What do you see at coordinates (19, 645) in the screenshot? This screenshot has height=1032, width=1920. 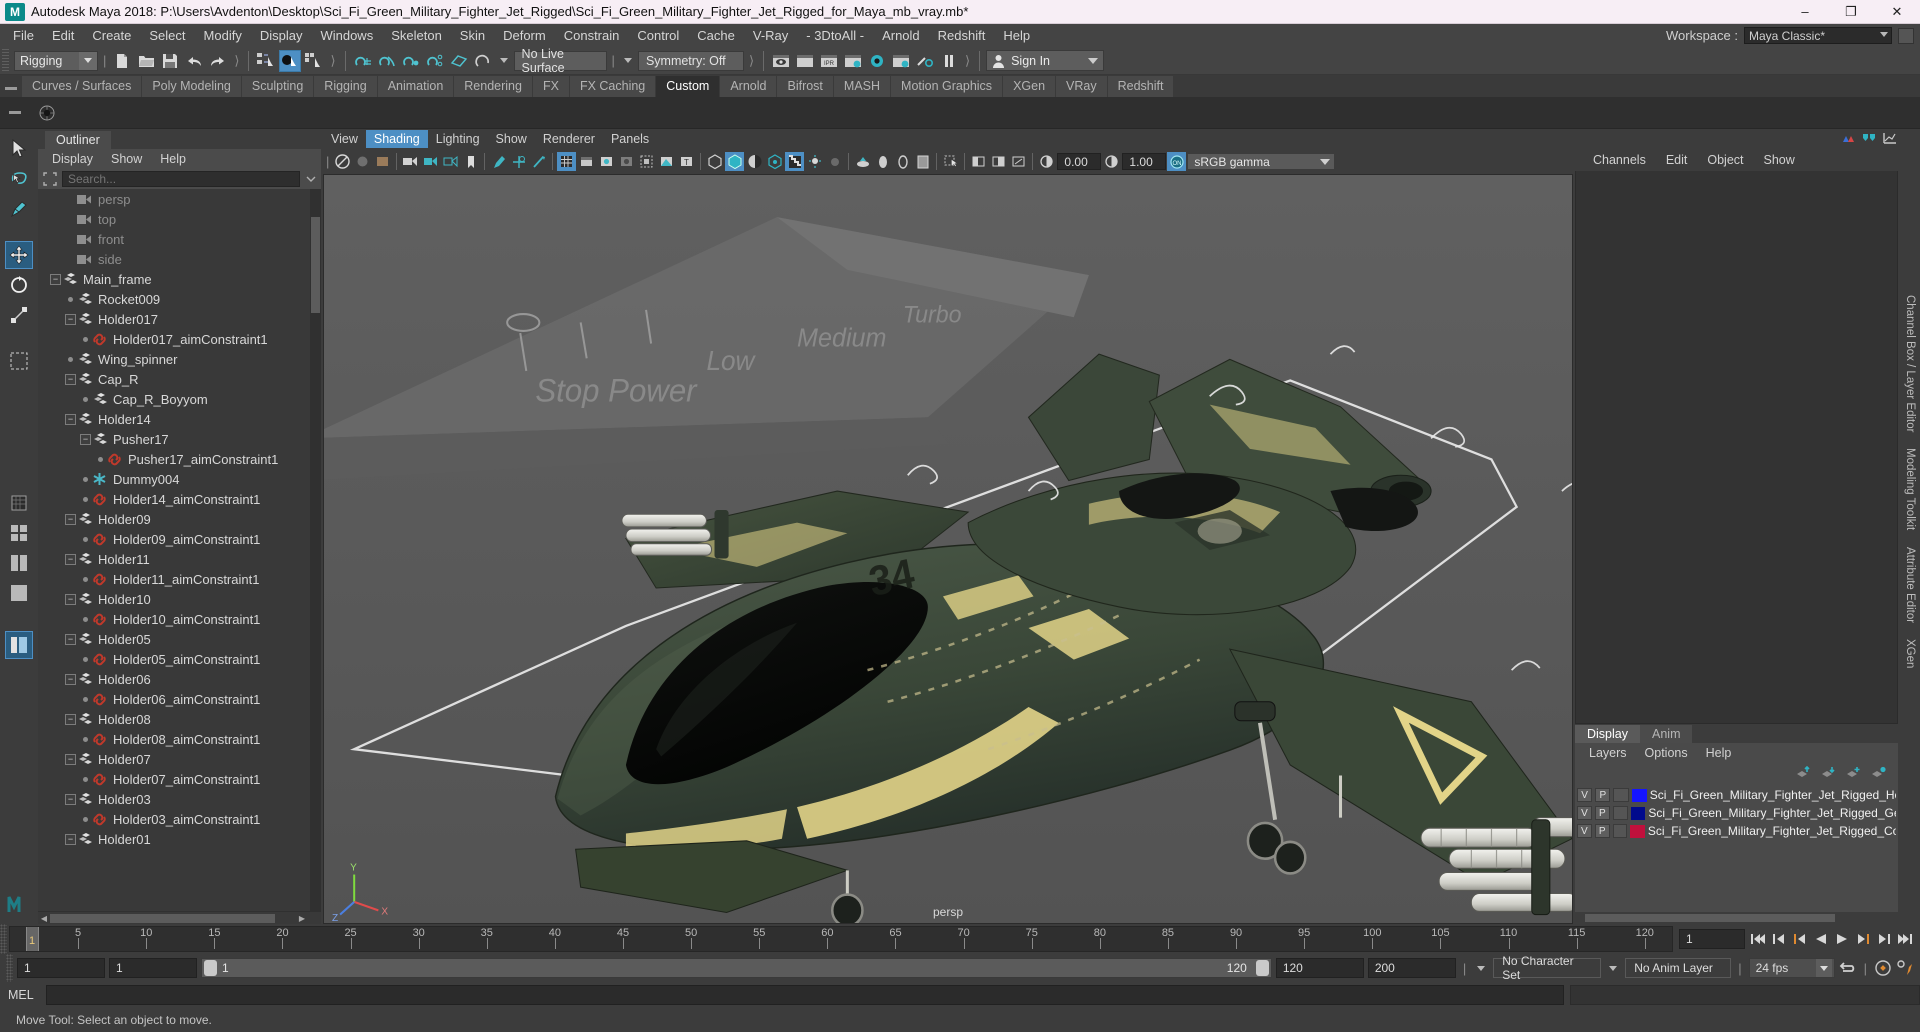 I see `outliner-layout-icon` at bounding box center [19, 645].